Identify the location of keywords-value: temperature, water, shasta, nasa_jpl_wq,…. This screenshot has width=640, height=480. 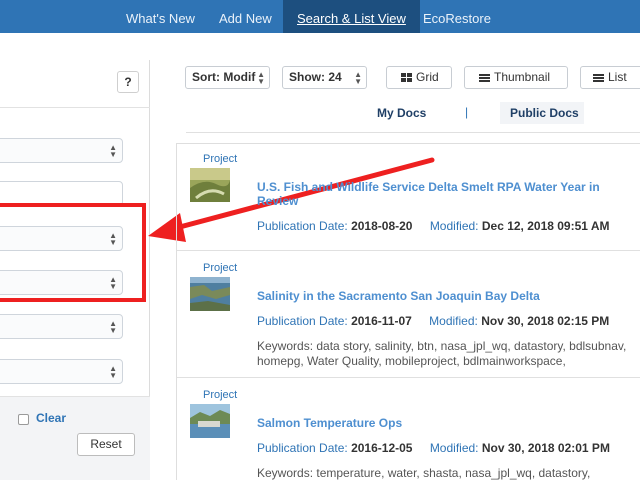
(453, 473).